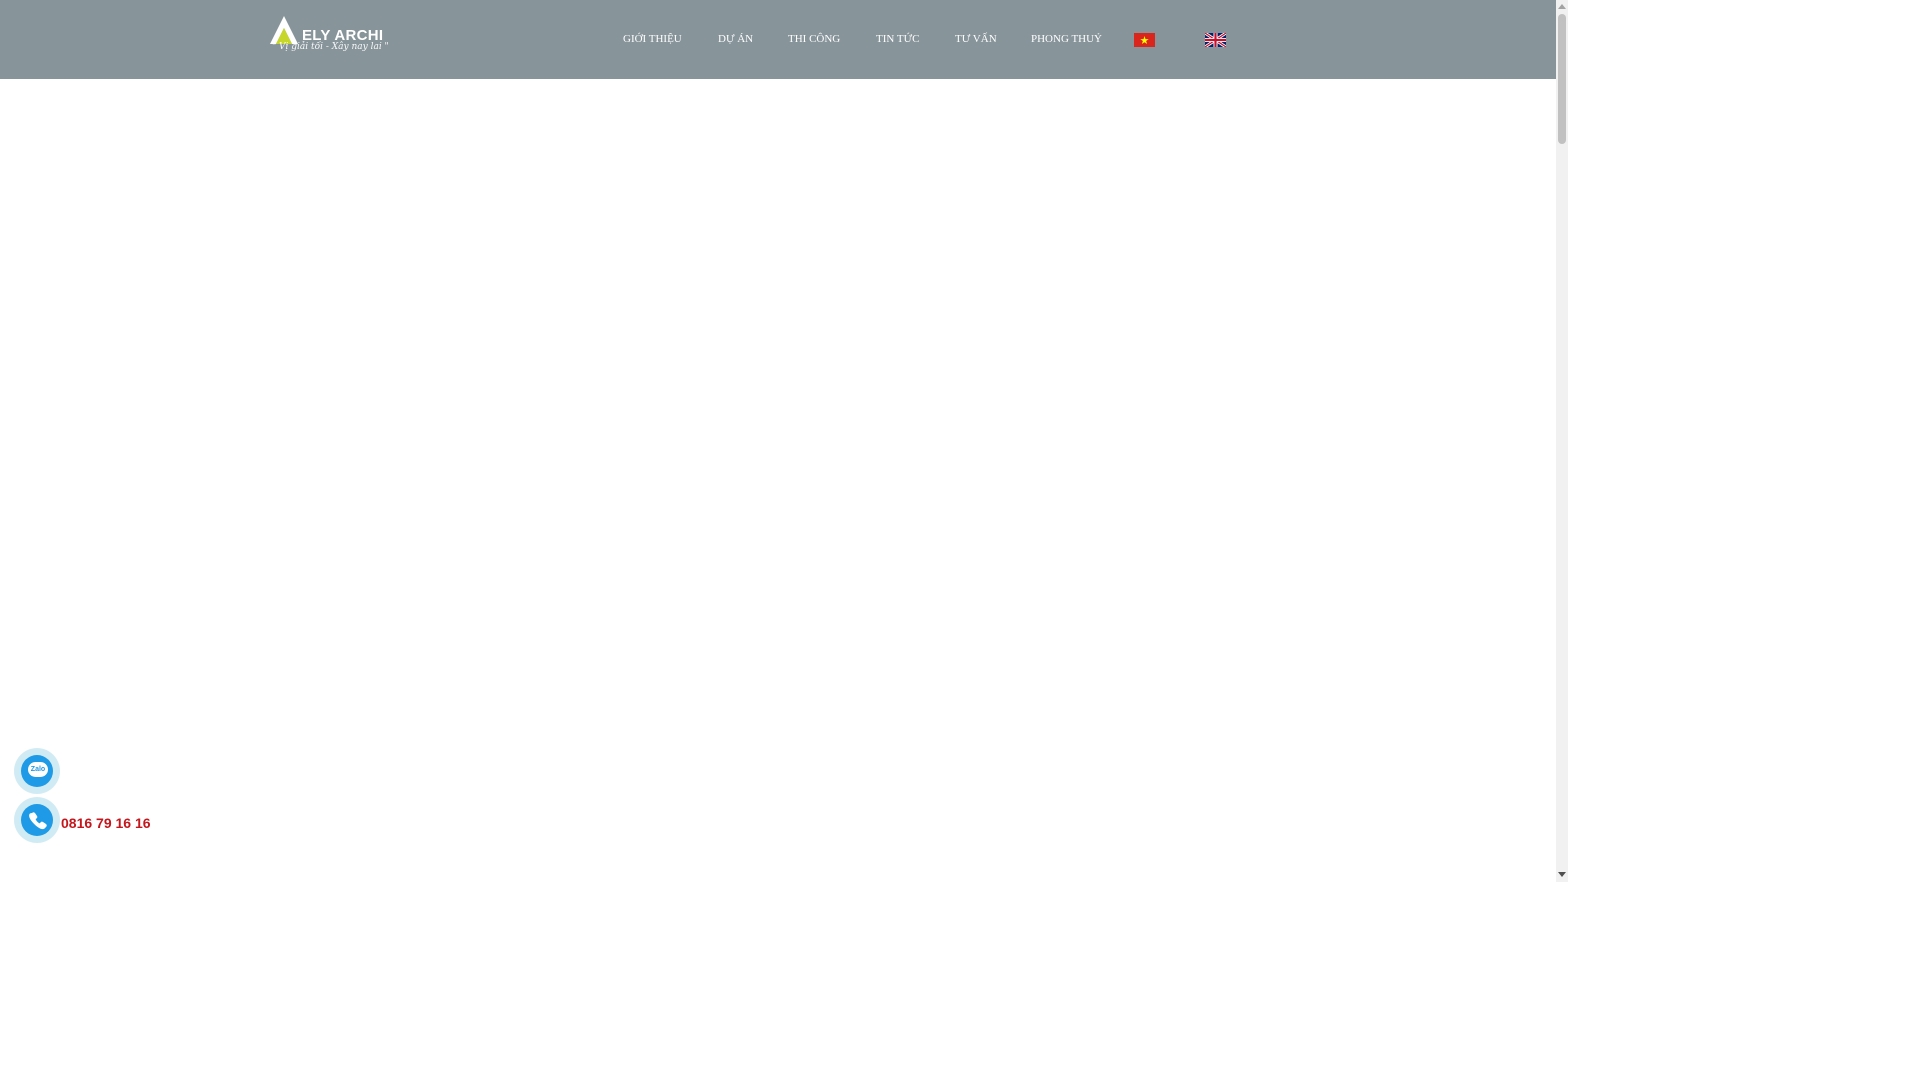  Describe the element at coordinates (897, 39) in the screenshot. I see `nav-item-tin-tuc: TIN TỨC` at that location.